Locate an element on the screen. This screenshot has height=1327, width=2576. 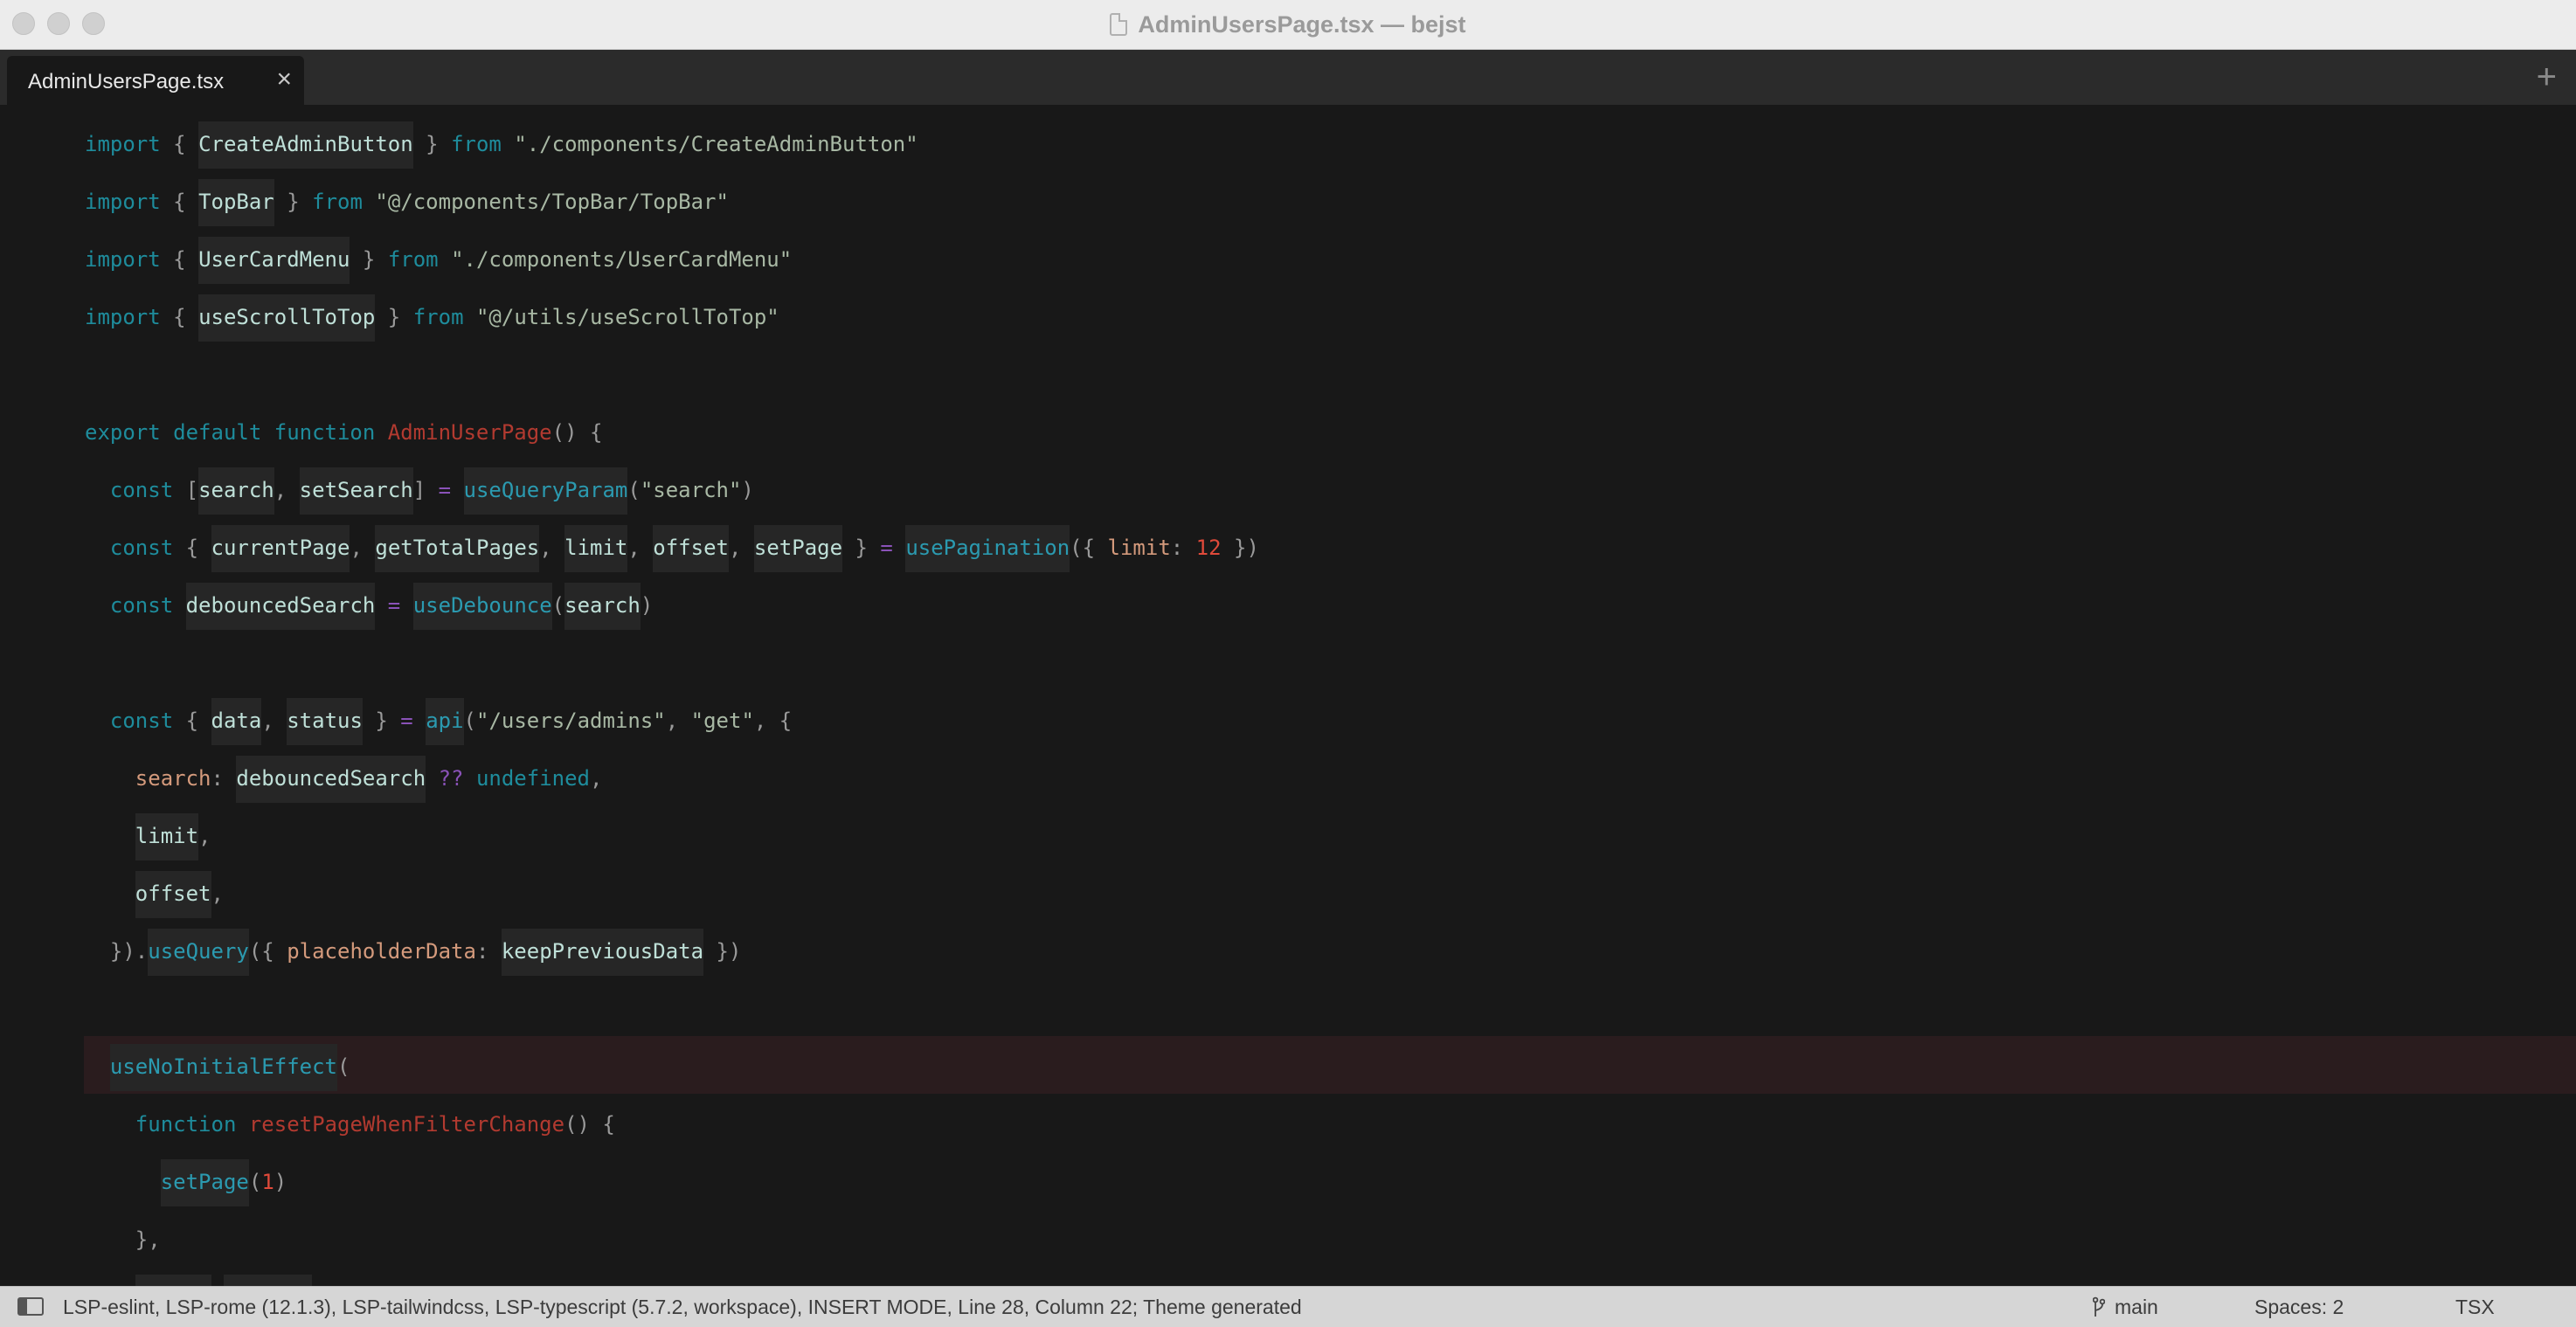
code-token: status is located at coordinates (325, 720).